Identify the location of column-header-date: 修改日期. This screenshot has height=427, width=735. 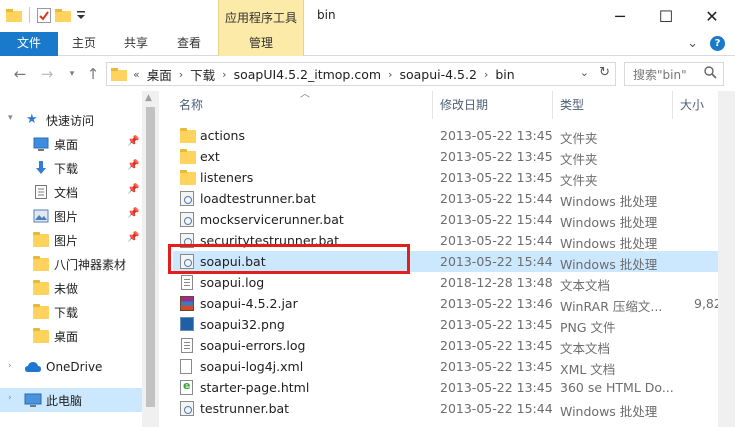
(464, 105).